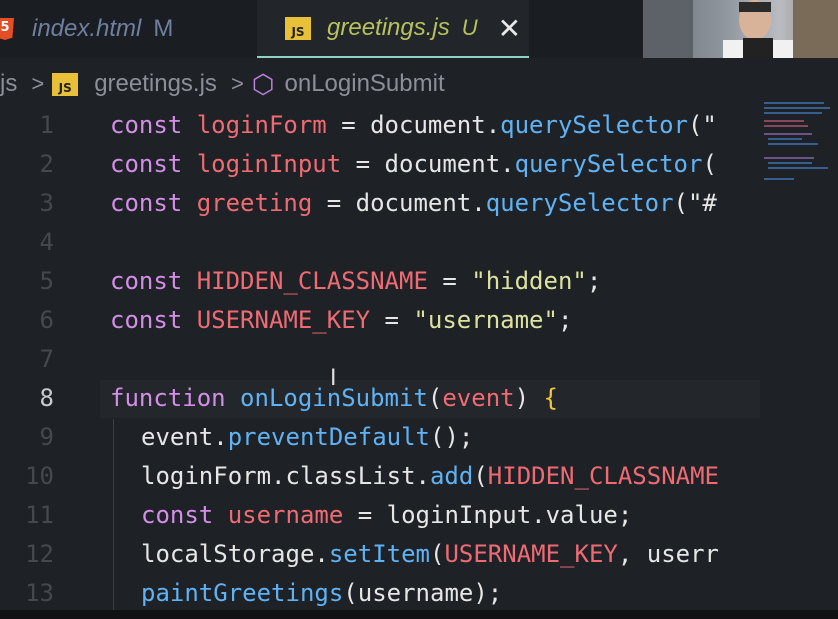 The image size is (838, 619). What do you see at coordinates (702, 125) in the screenshot?
I see `code-token: ("` at bounding box center [702, 125].